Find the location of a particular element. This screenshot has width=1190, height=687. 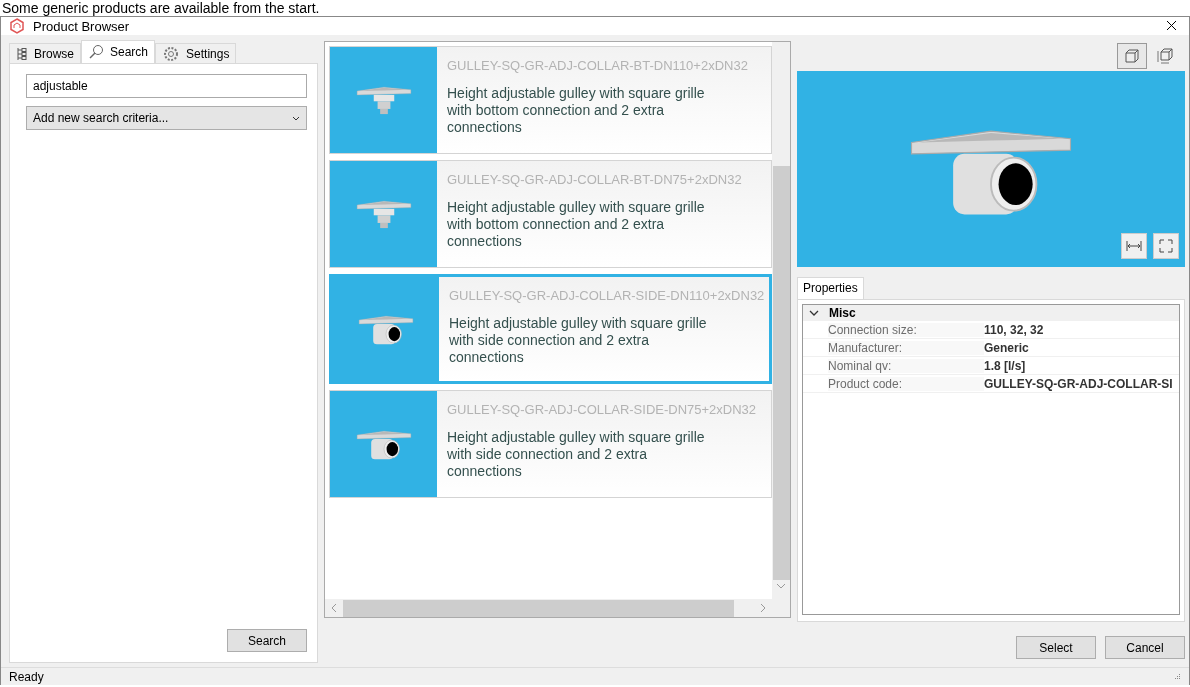

window-title: Product Browser is located at coordinates (82, 26).